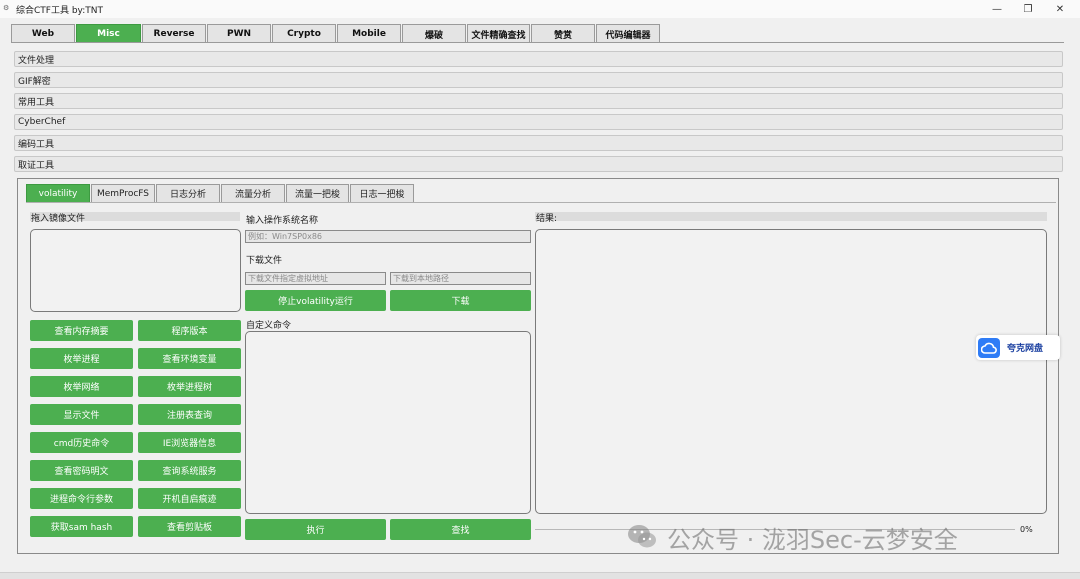 This screenshot has height=579, width=1080. Describe the element at coordinates (58, 219) in the screenshot. I see `drop-image-label: 拖入镜像文件` at that location.